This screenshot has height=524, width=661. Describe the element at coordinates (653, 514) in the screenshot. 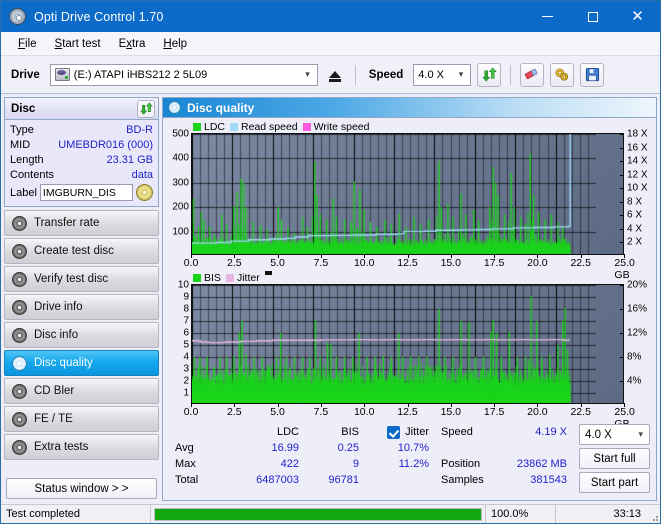

I see `resize-grip` at that location.